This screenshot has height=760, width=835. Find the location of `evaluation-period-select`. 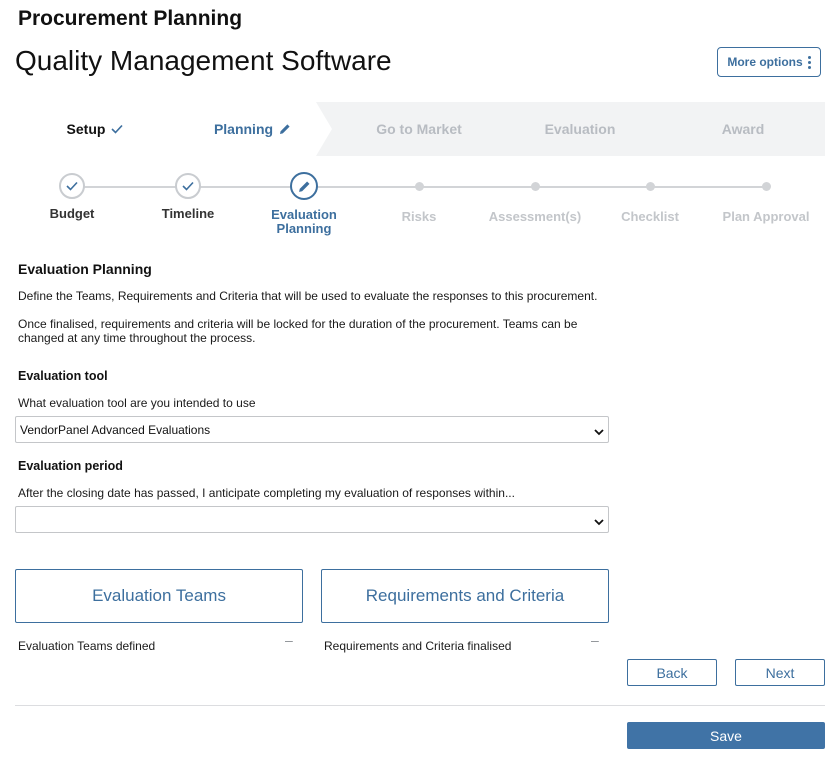

evaluation-period-select is located at coordinates (312, 519).